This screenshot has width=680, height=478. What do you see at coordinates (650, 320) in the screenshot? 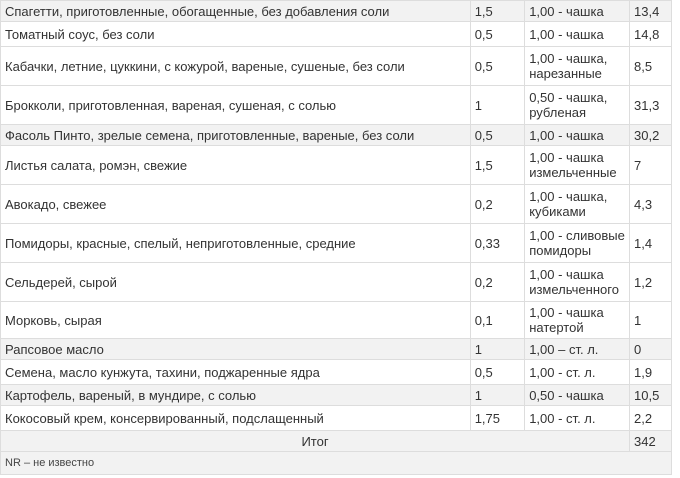
I see `value-cell: 1` at bounding box center [650, 320].